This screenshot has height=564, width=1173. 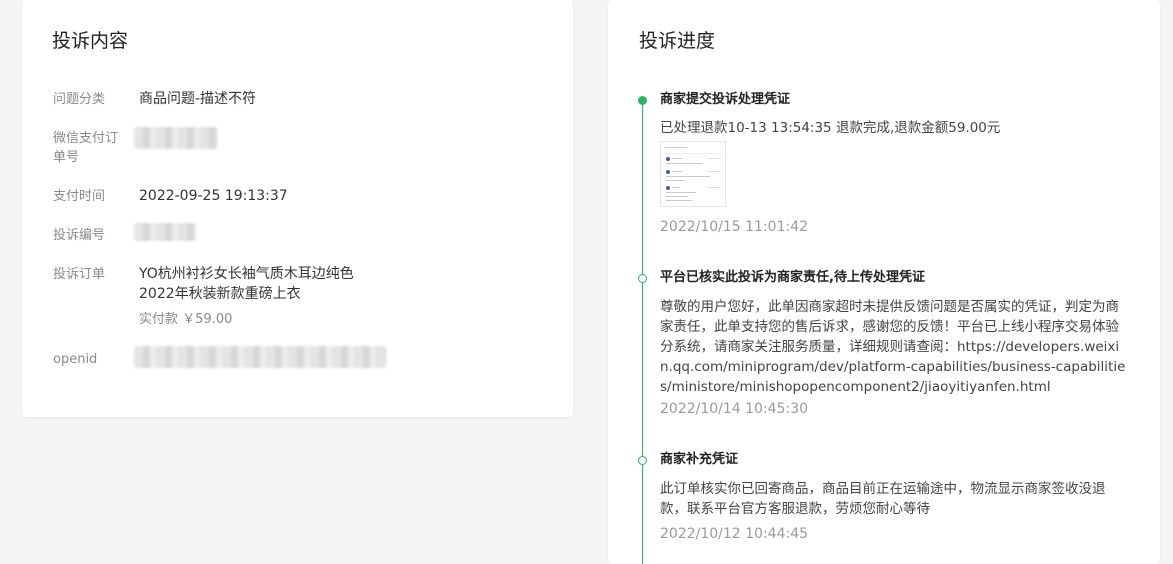 I want to click on complaint-content-title: 投诉内容, so click(x=90, y=41).